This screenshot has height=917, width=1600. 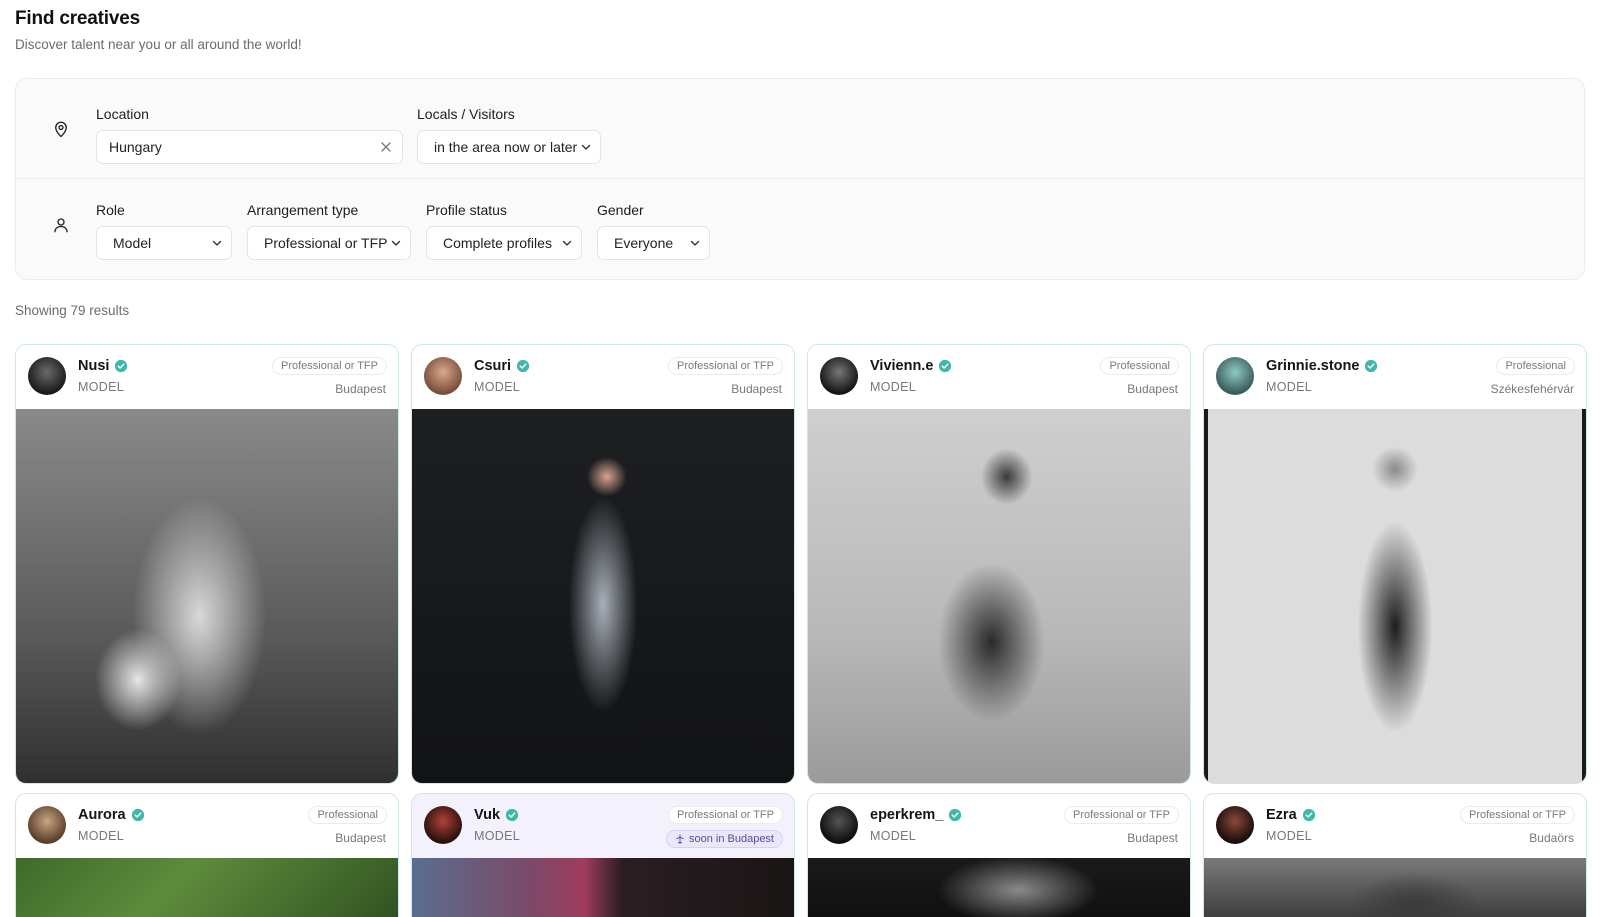 I want to click on location-value: Hungary, so click(x=135, y=147).